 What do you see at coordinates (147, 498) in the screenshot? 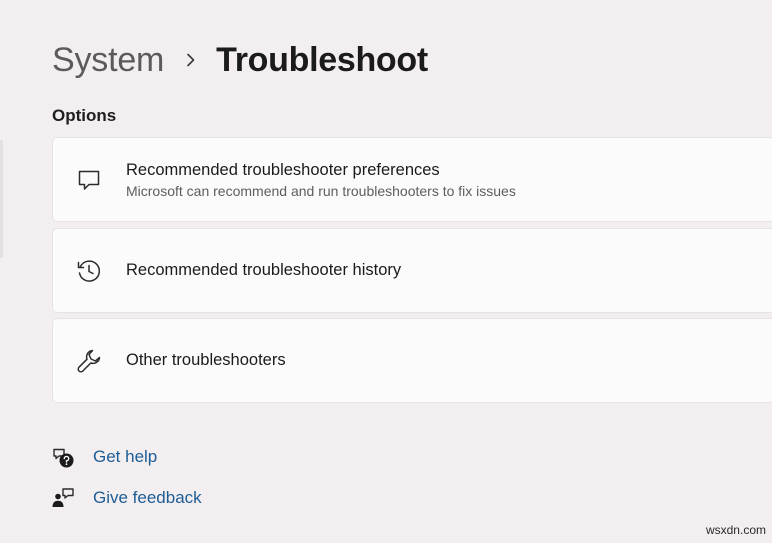
I see `give-feedback-label: Give feedback` at bounding box center [147, 498].